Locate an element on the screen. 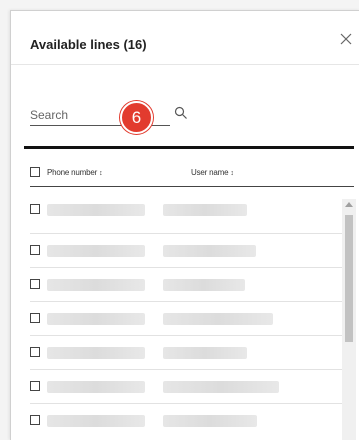 This screenshot has width=359, height=440. search-box is located at coordinates (110, 116).